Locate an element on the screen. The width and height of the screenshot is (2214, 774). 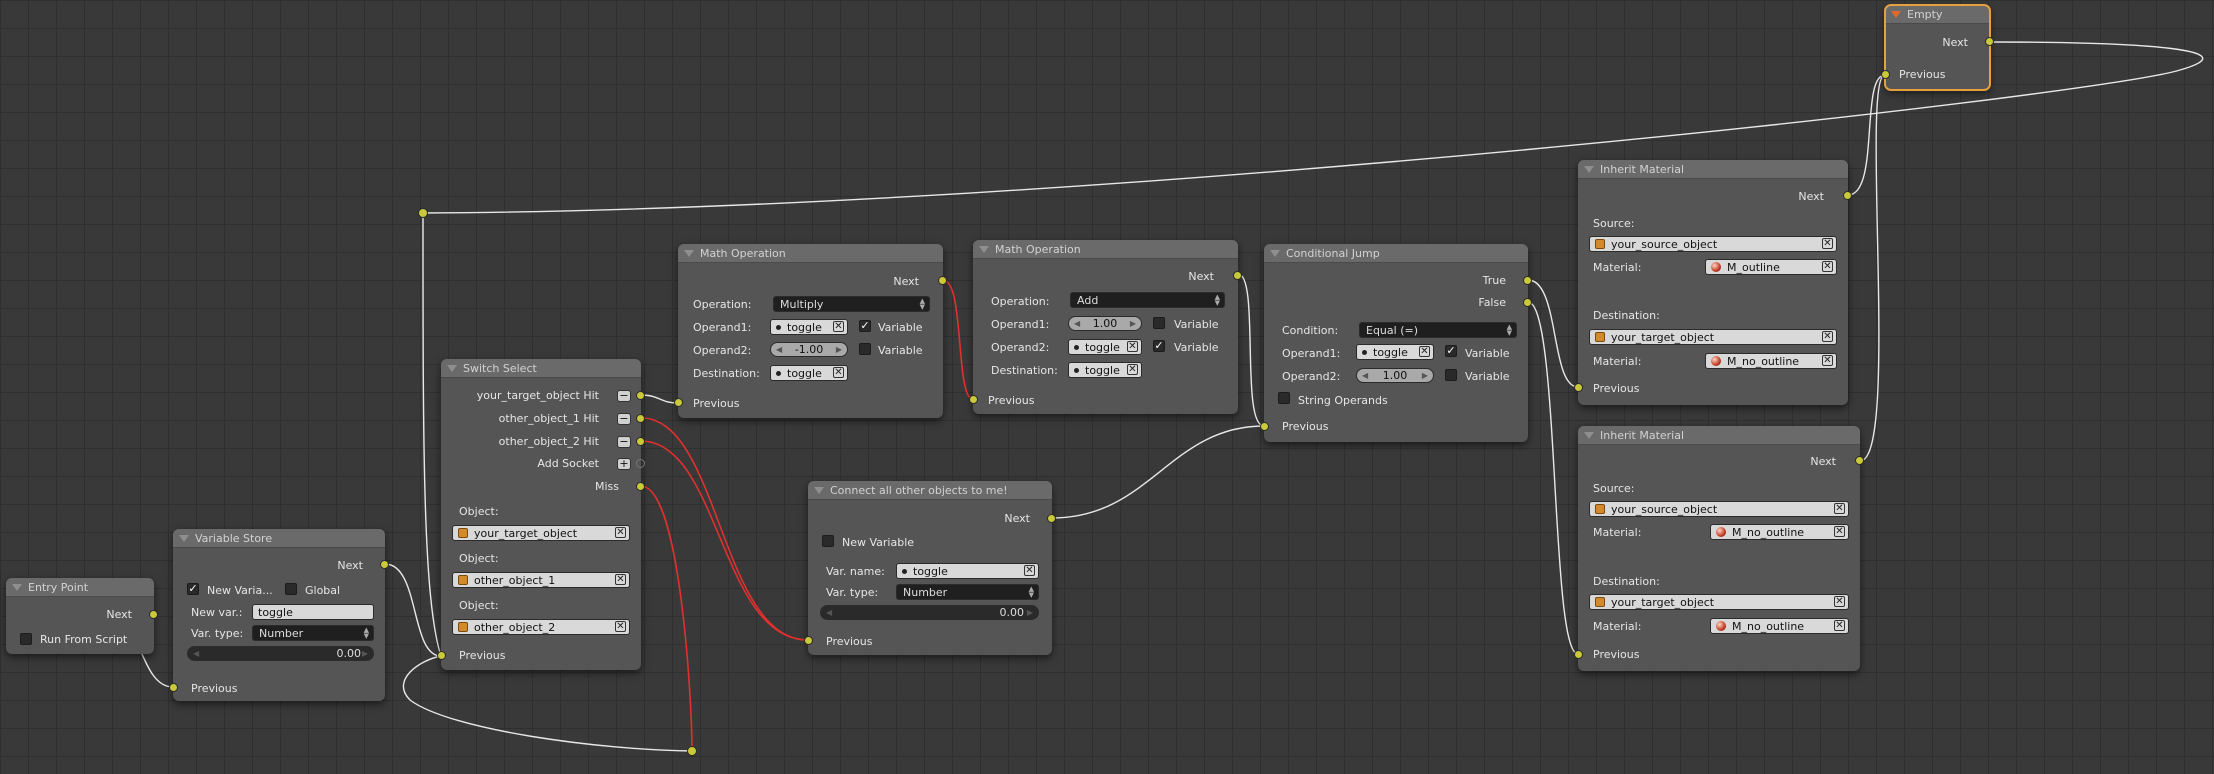
operation-select: Add ▲ ▼ is located at coordinates (1147, 300).